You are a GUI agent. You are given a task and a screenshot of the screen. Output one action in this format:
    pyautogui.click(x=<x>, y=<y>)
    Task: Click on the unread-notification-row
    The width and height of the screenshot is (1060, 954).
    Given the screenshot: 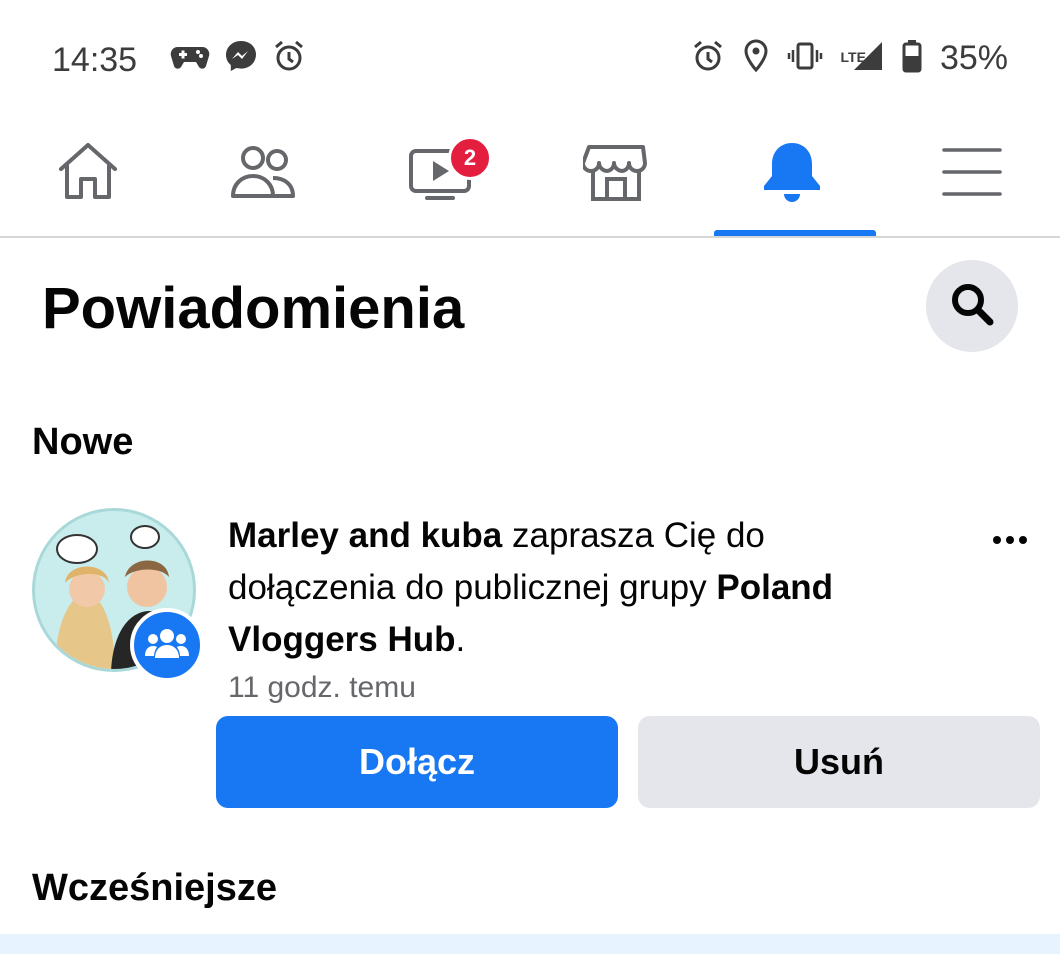 What is the action you would take?
    pyautogui.click(x=530, y=944)
    